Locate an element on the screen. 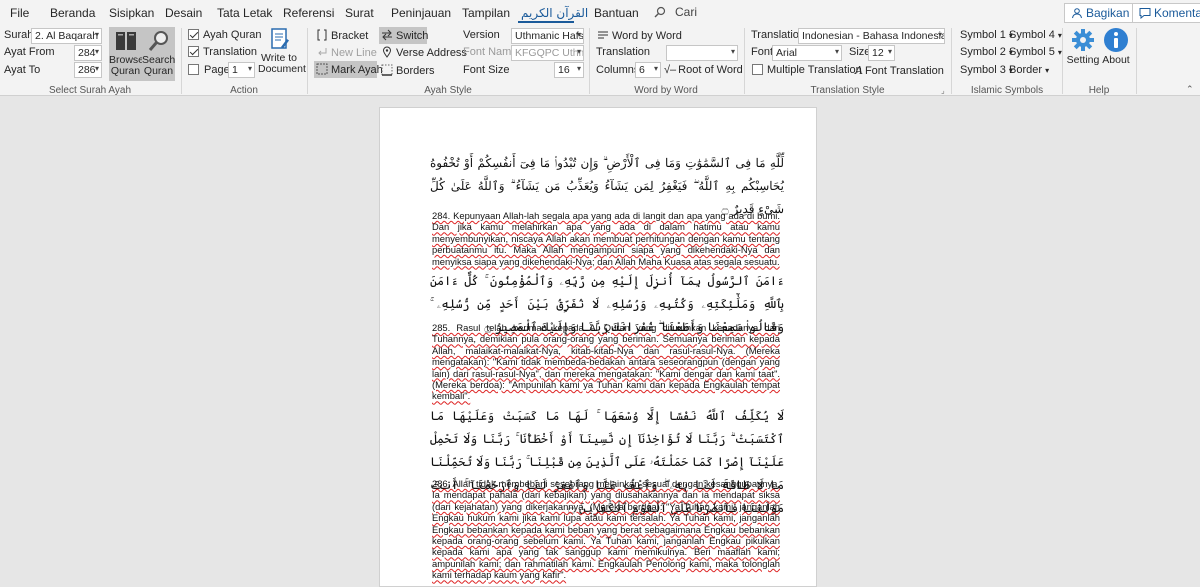 Image resolution: width=1200 pixels, height=587 pixels. tab-help: Bantuan is located at coordinates (616, 13).